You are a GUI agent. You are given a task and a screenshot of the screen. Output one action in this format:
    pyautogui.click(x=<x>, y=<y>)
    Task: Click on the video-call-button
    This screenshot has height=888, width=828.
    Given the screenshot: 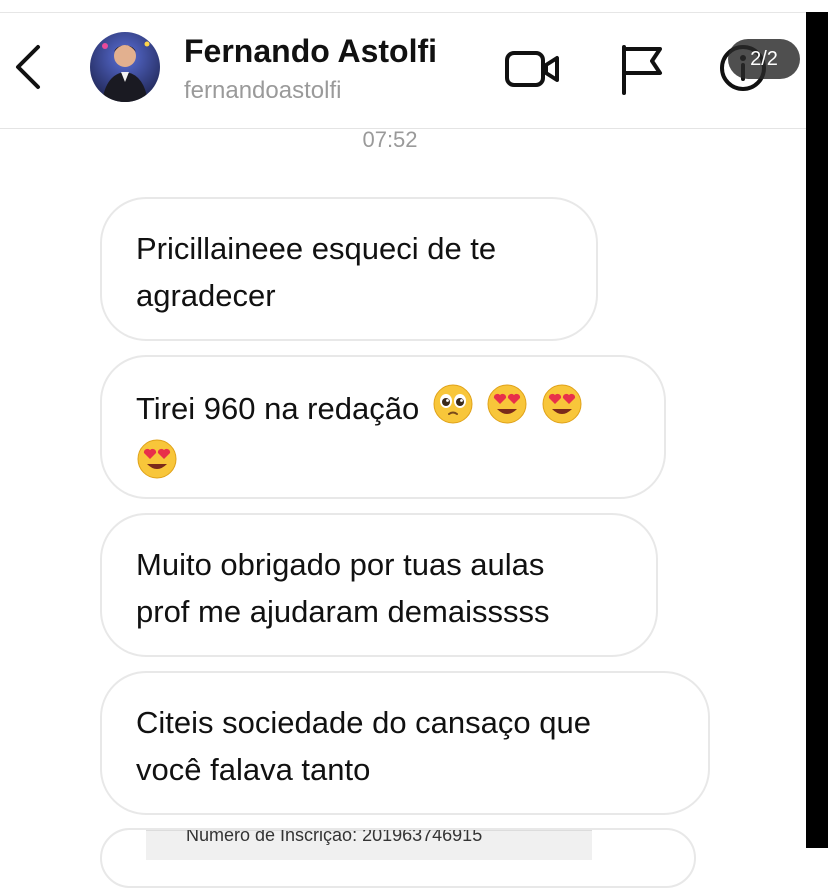 What is the action you would take?
    pyautogui.click(x=533, y=69)
    